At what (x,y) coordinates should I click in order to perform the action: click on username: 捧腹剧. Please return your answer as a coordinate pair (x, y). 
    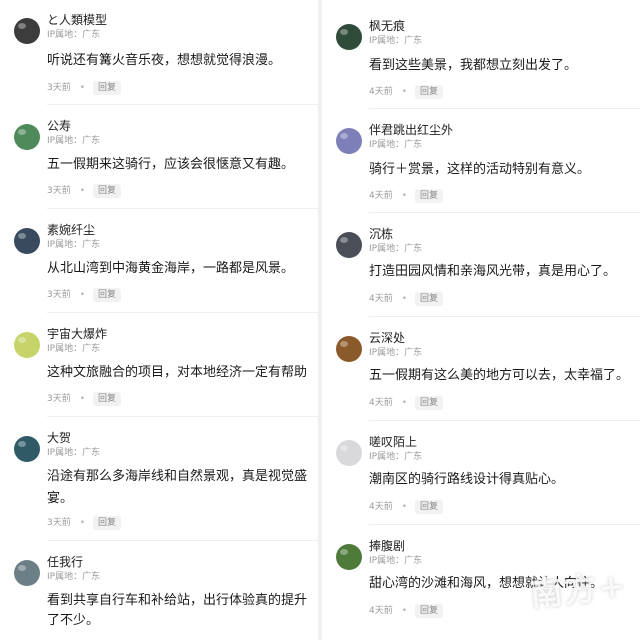
    Looking at the image, I should click on (387, 546).